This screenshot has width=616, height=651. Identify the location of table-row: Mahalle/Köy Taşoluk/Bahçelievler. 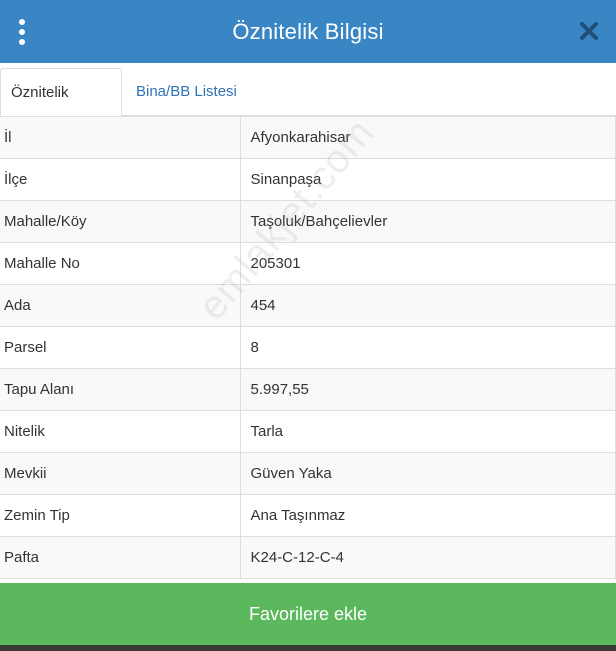
(308, 221).